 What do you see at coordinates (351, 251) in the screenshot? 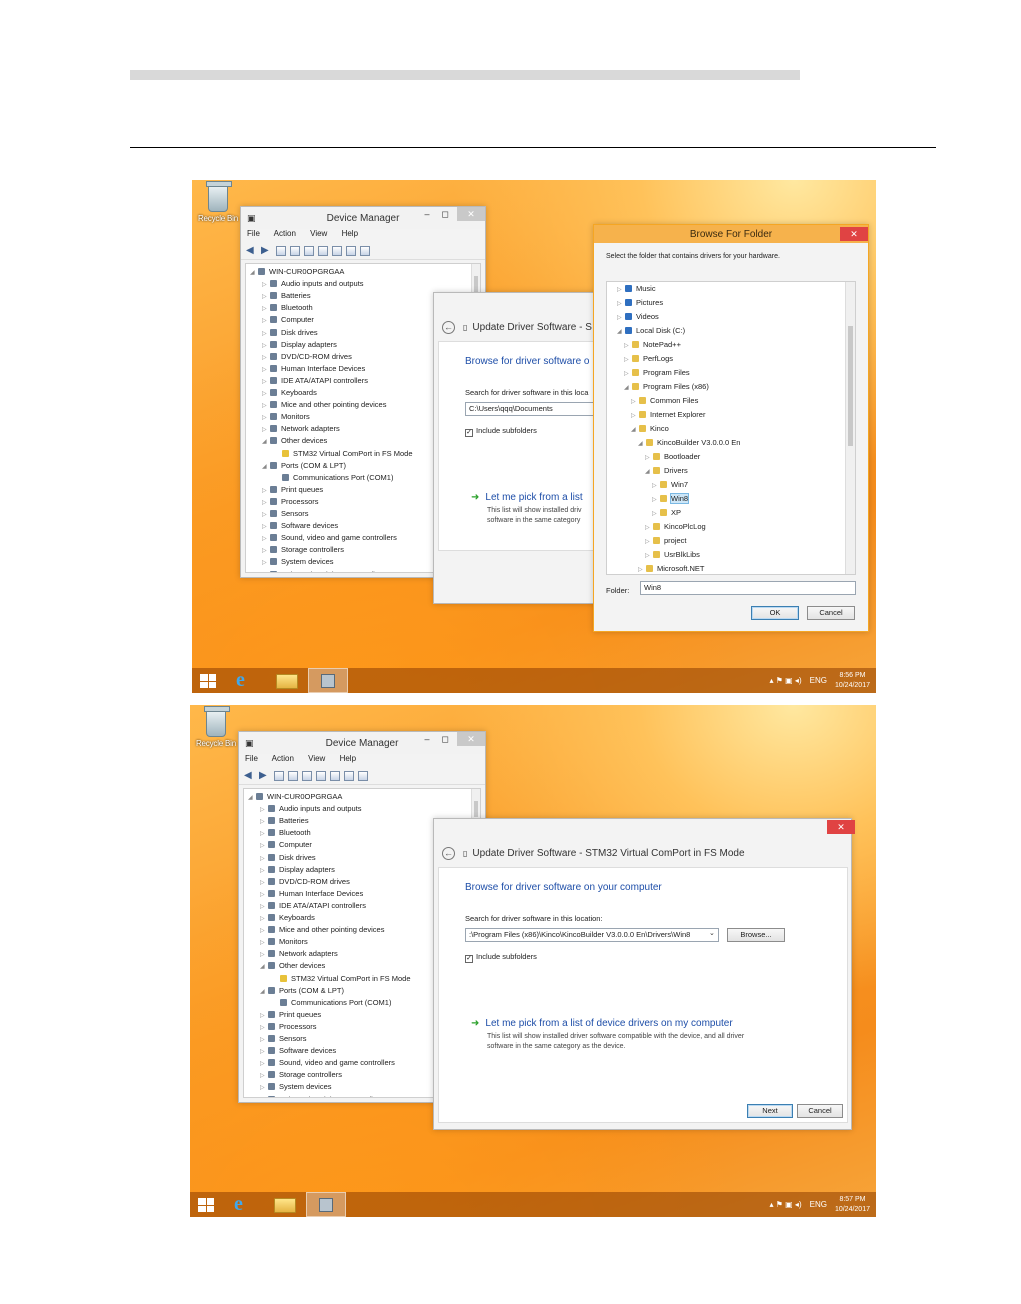
I see `update-driver-icon` at bounding box center [351, 251].